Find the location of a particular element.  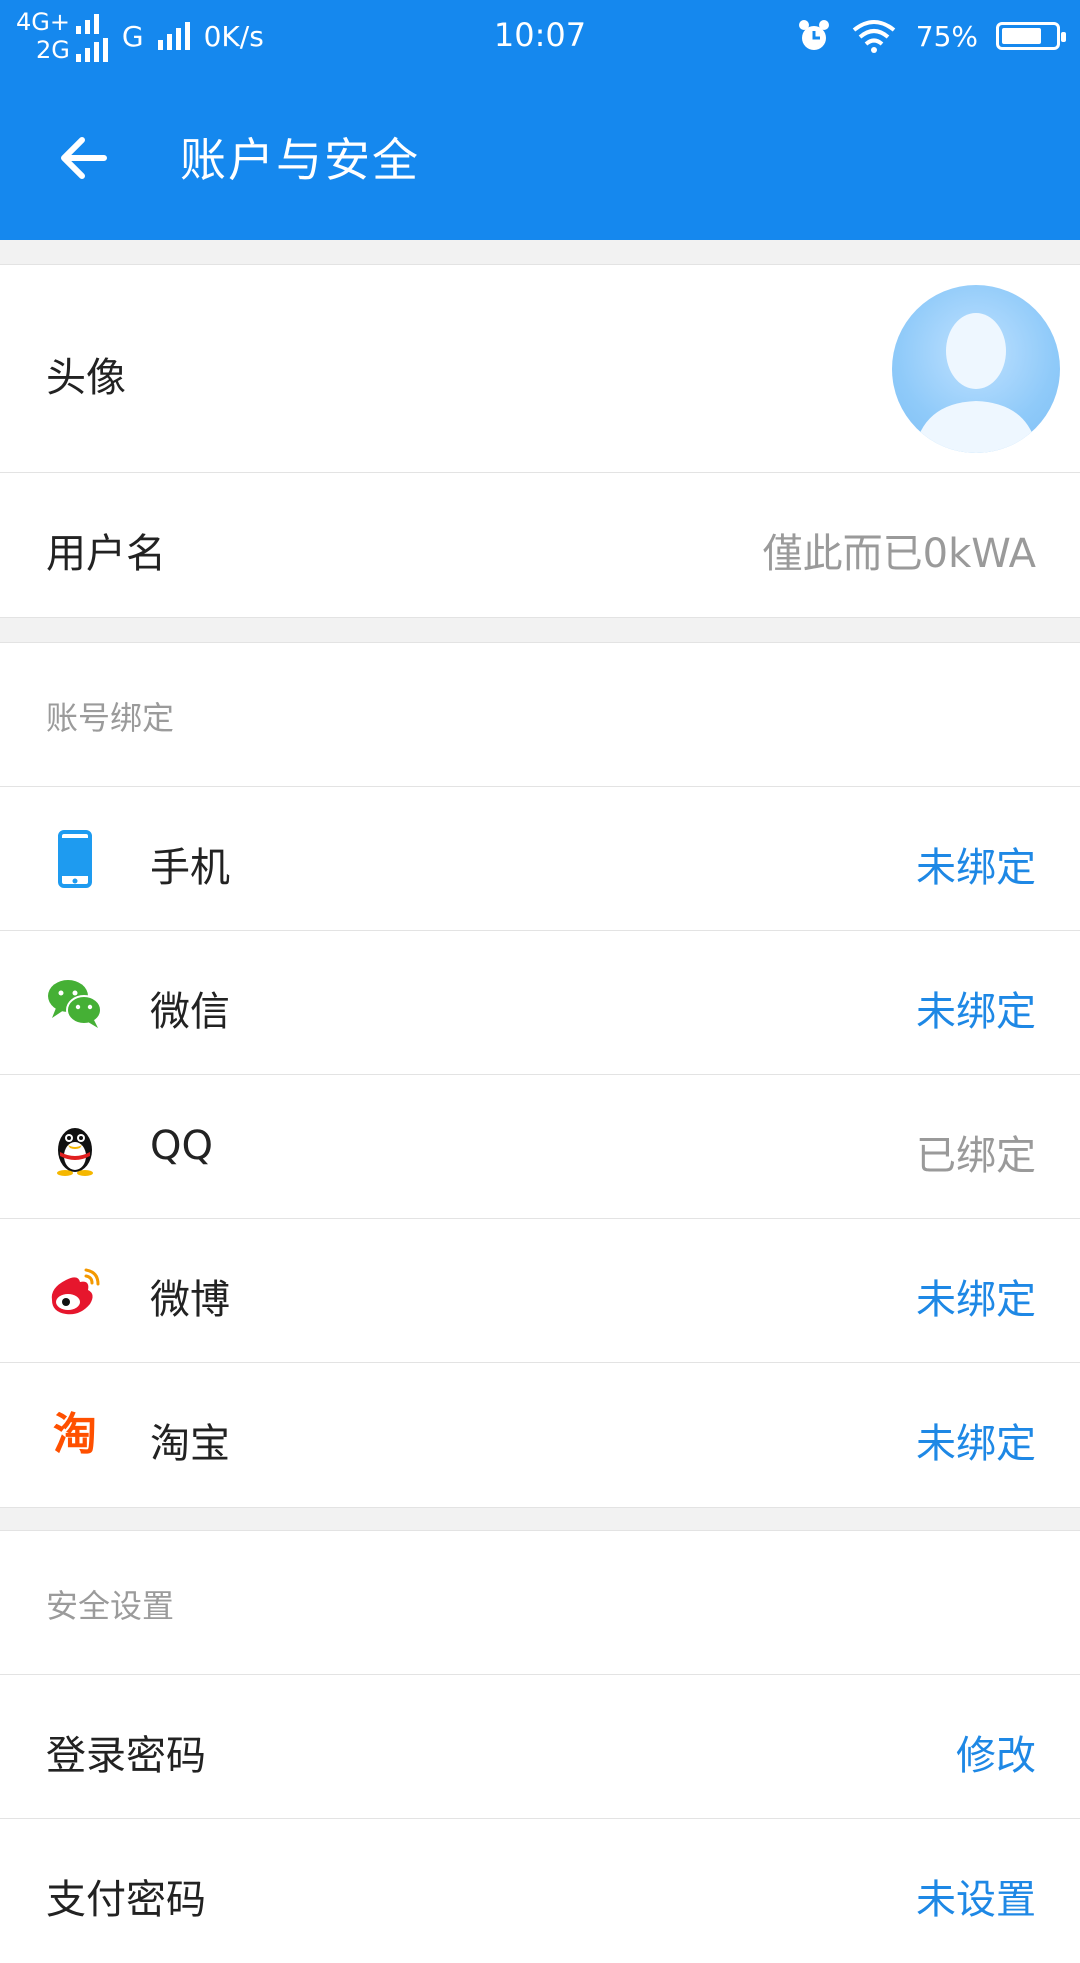

binding-label: QQ is located at coordinates (181, 1146).